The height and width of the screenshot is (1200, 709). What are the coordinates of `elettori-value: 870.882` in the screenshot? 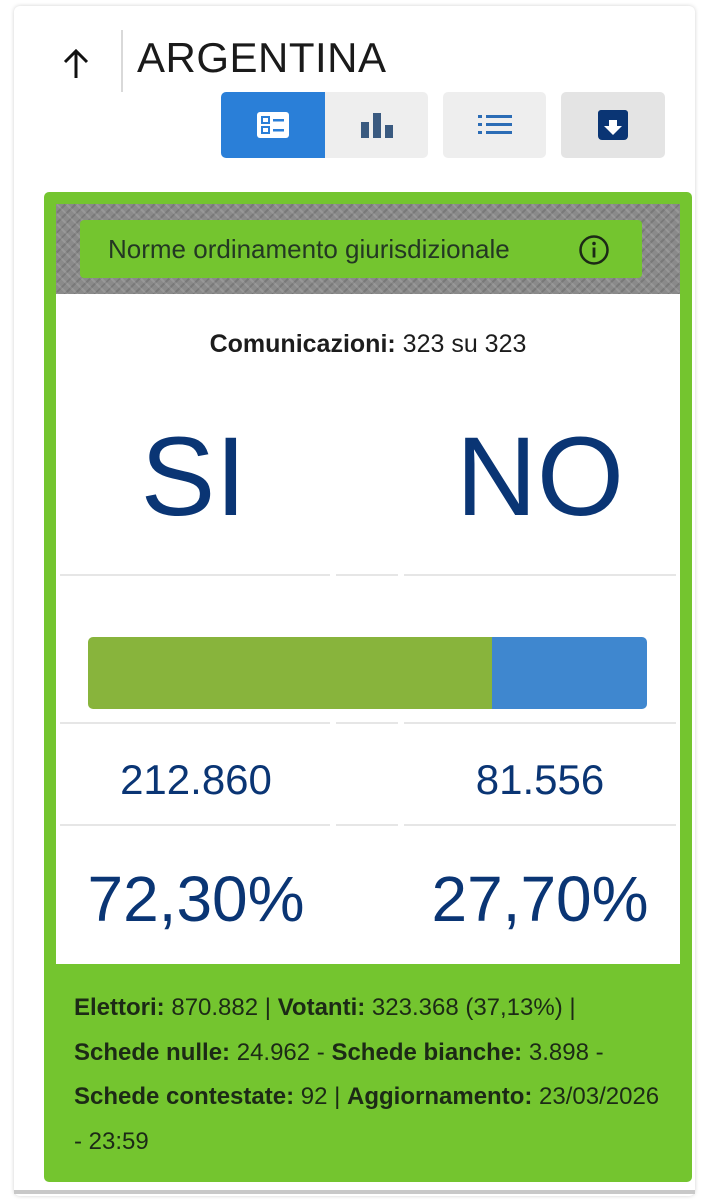 It's located at (215, 1007).